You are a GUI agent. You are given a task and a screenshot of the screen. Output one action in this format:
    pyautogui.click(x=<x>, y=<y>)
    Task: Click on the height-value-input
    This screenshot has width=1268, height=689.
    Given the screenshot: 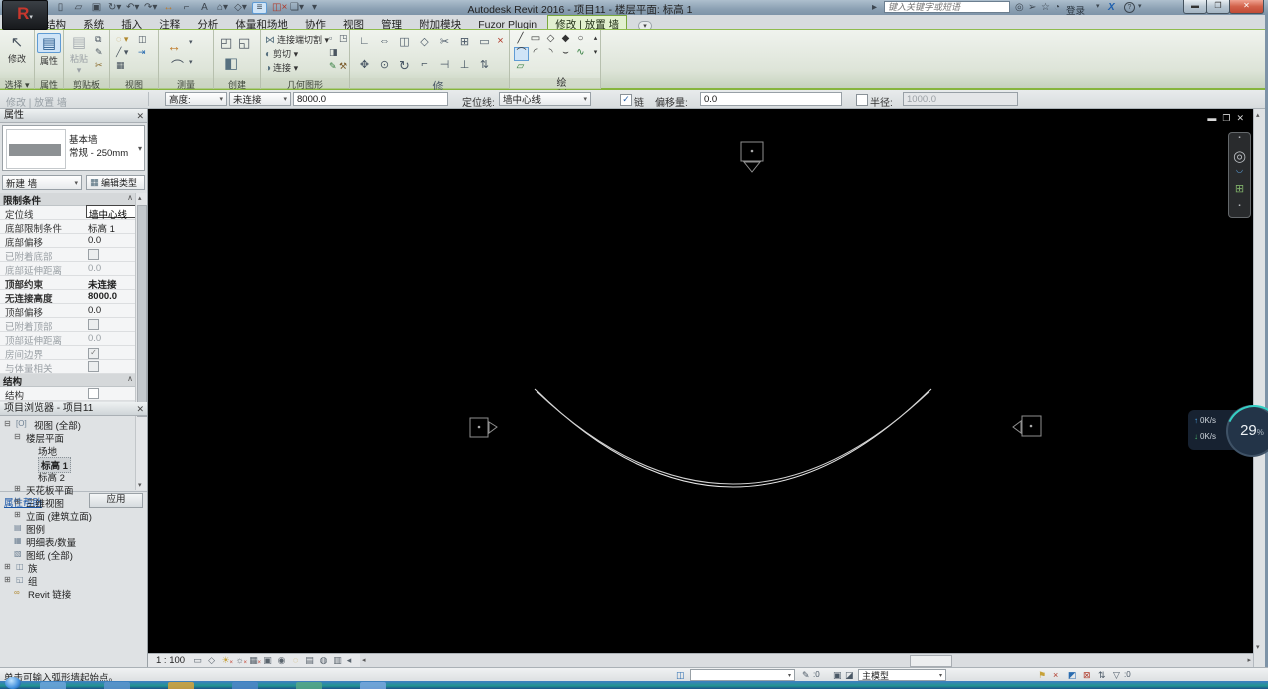 What is the action you would take?
    pyautogui.click(x=370, y=99)
    